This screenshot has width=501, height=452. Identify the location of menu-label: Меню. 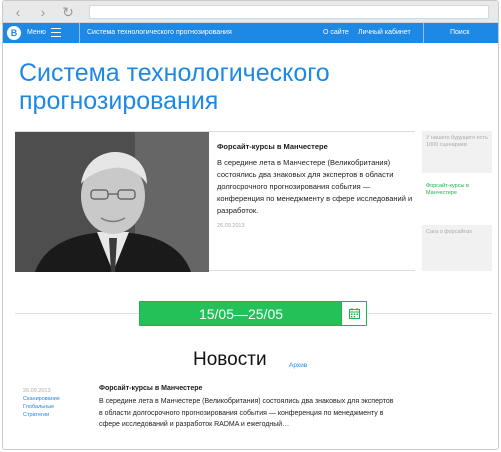
(36, 32).